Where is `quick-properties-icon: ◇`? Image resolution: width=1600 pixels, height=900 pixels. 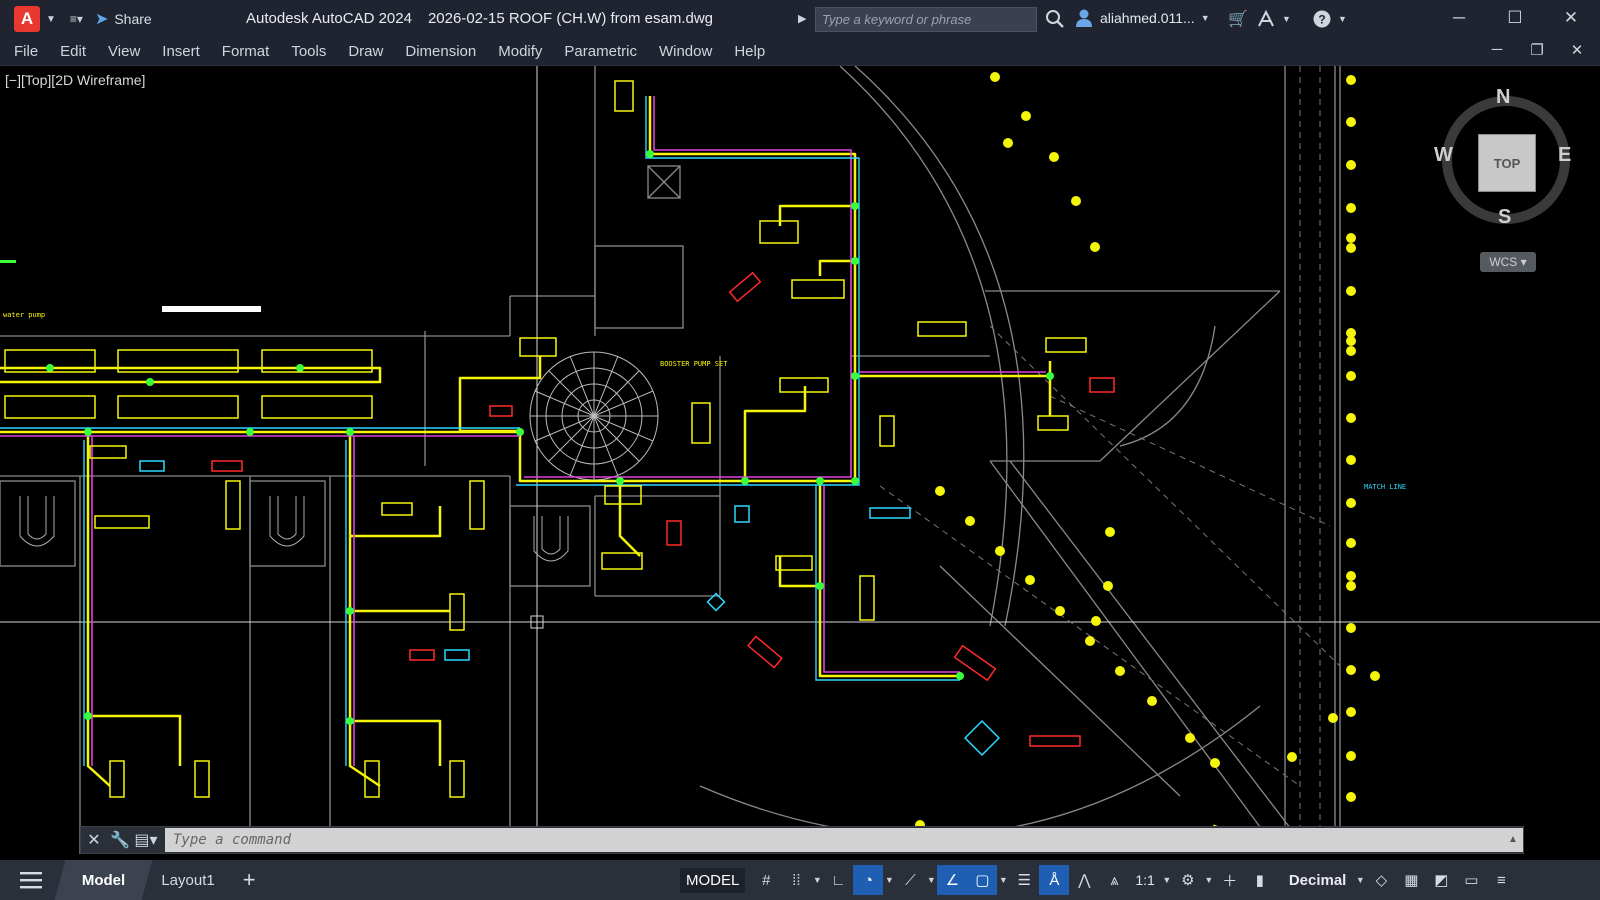
quick-properties-icon: ◇ is located at coordinates (1381, 880).